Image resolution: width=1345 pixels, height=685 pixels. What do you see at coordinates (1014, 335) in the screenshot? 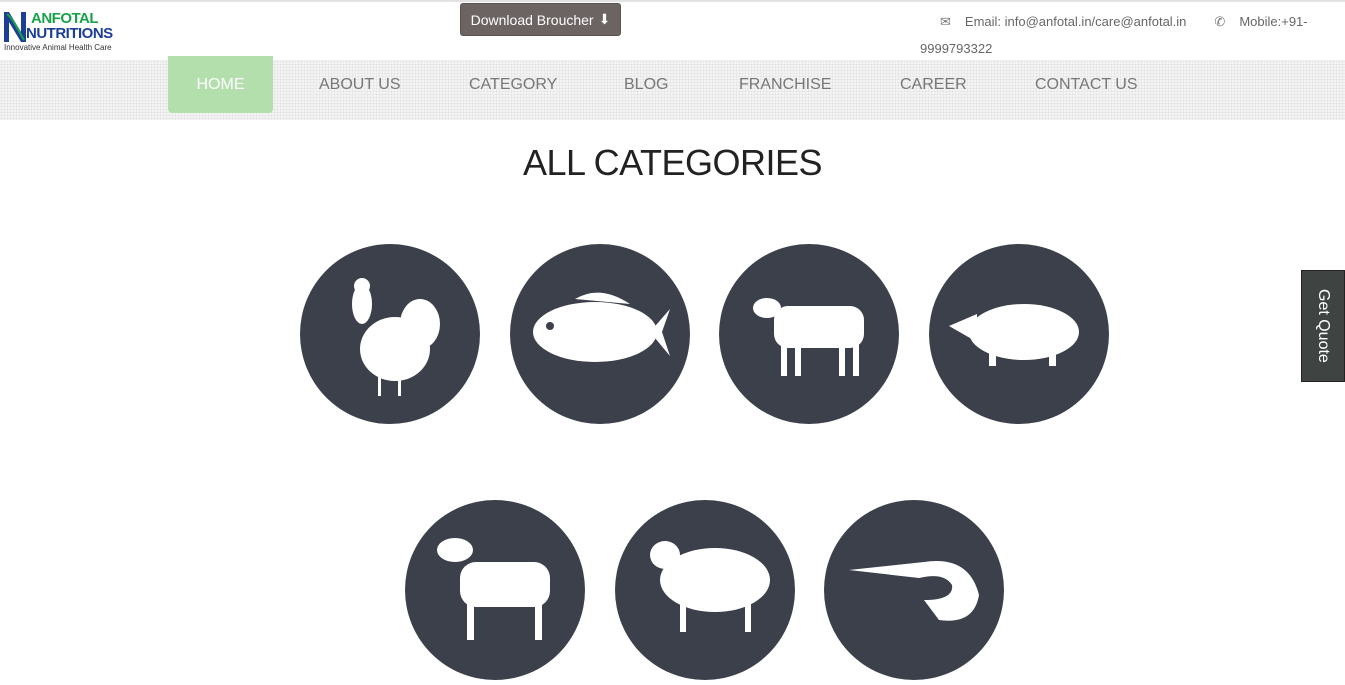
I see `pig-icon` at bounding box center [1014, 335].